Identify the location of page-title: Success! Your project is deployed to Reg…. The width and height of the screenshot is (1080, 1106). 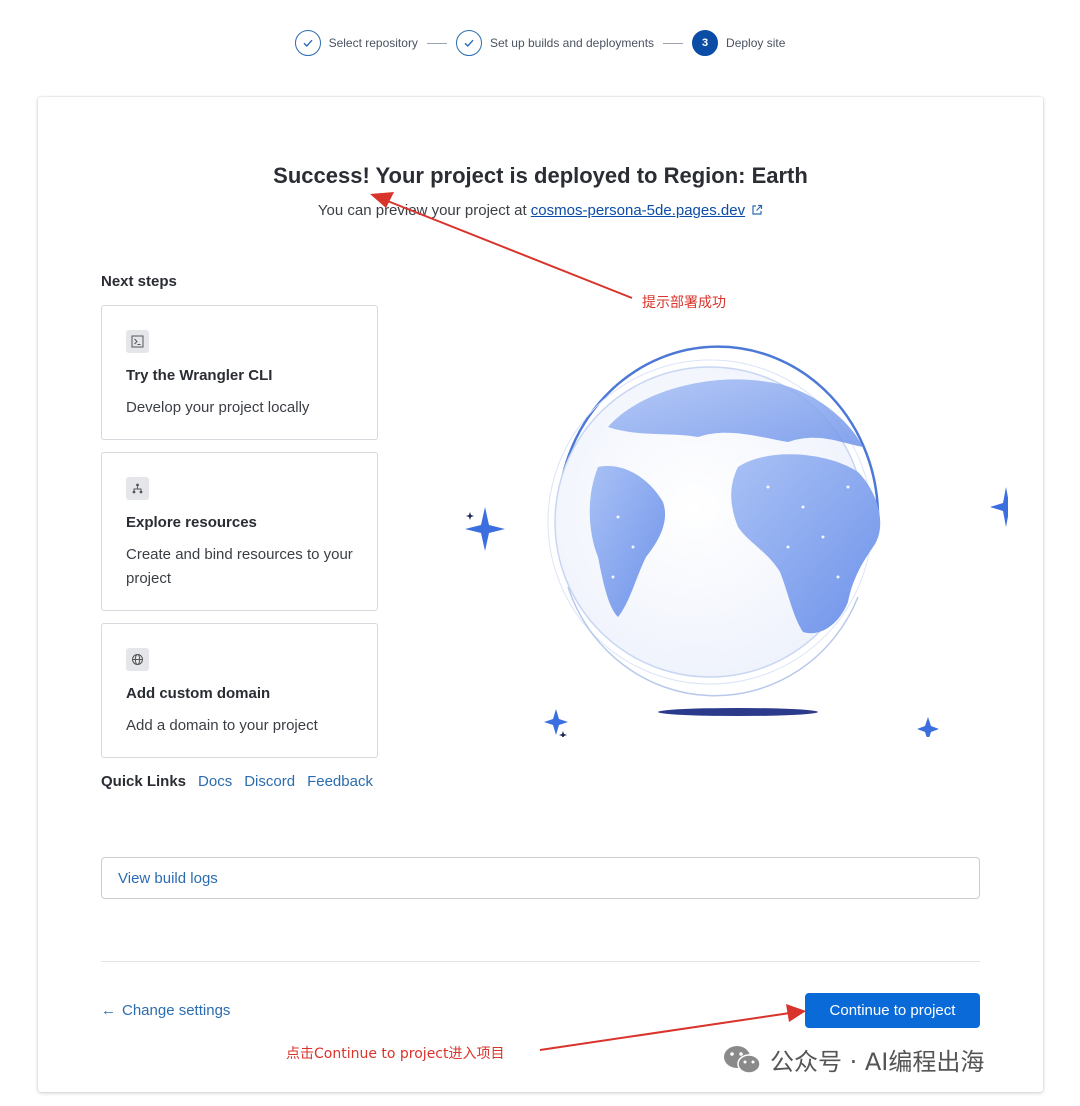
(540, 175).